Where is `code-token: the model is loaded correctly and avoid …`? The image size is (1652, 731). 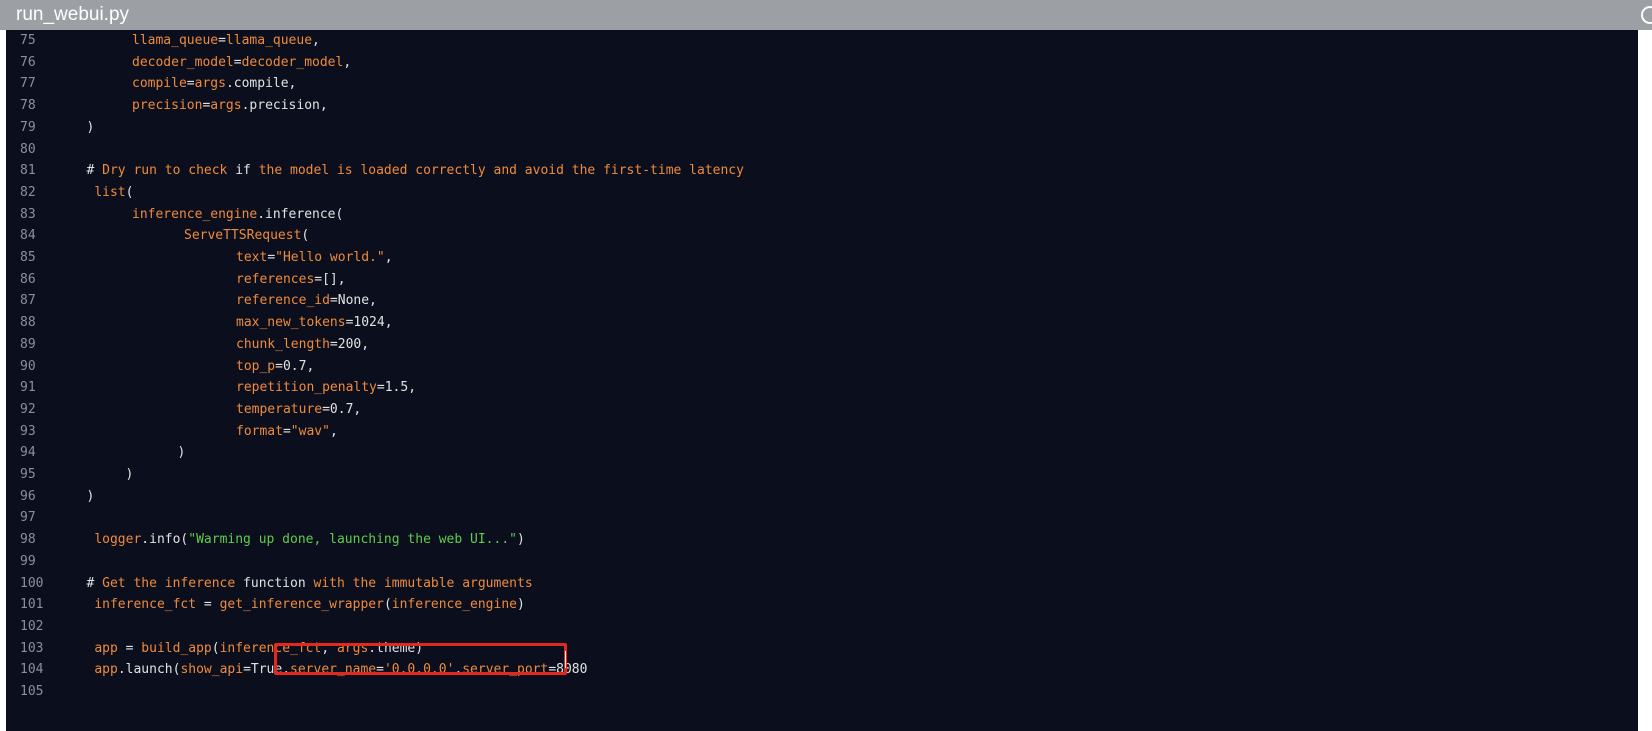 code-token: the model is loaded correctly and avoid … is located at coordinates (501, 171).